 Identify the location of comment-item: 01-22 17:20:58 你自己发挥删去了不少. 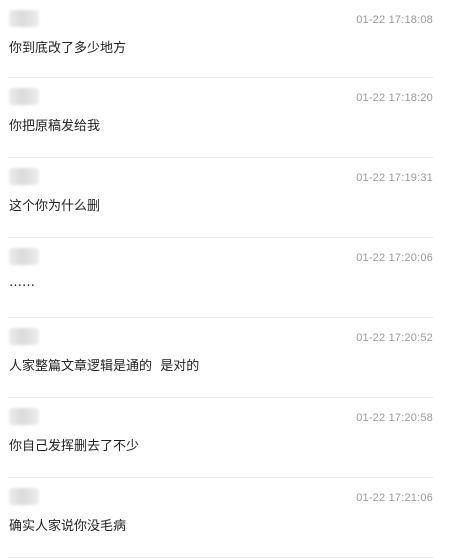
(220, 438).